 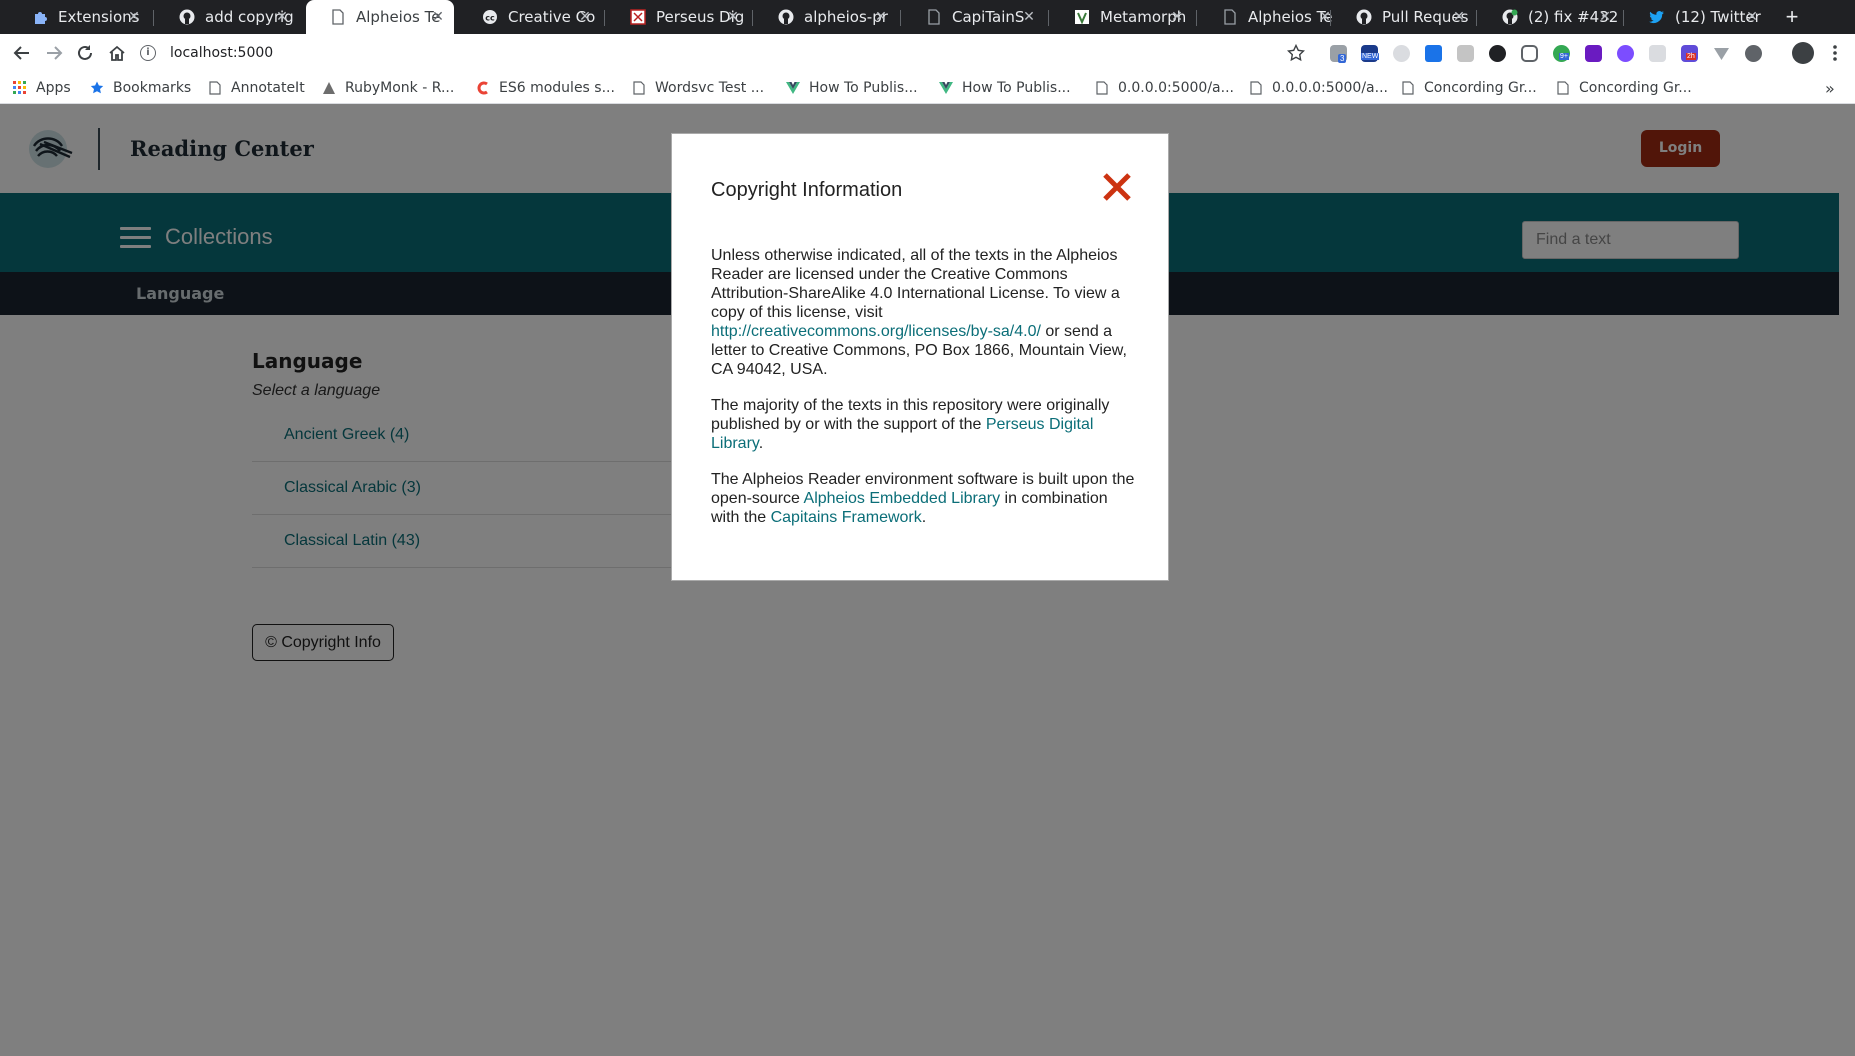 I want to click on github-icon, so click(x=187, y=17).